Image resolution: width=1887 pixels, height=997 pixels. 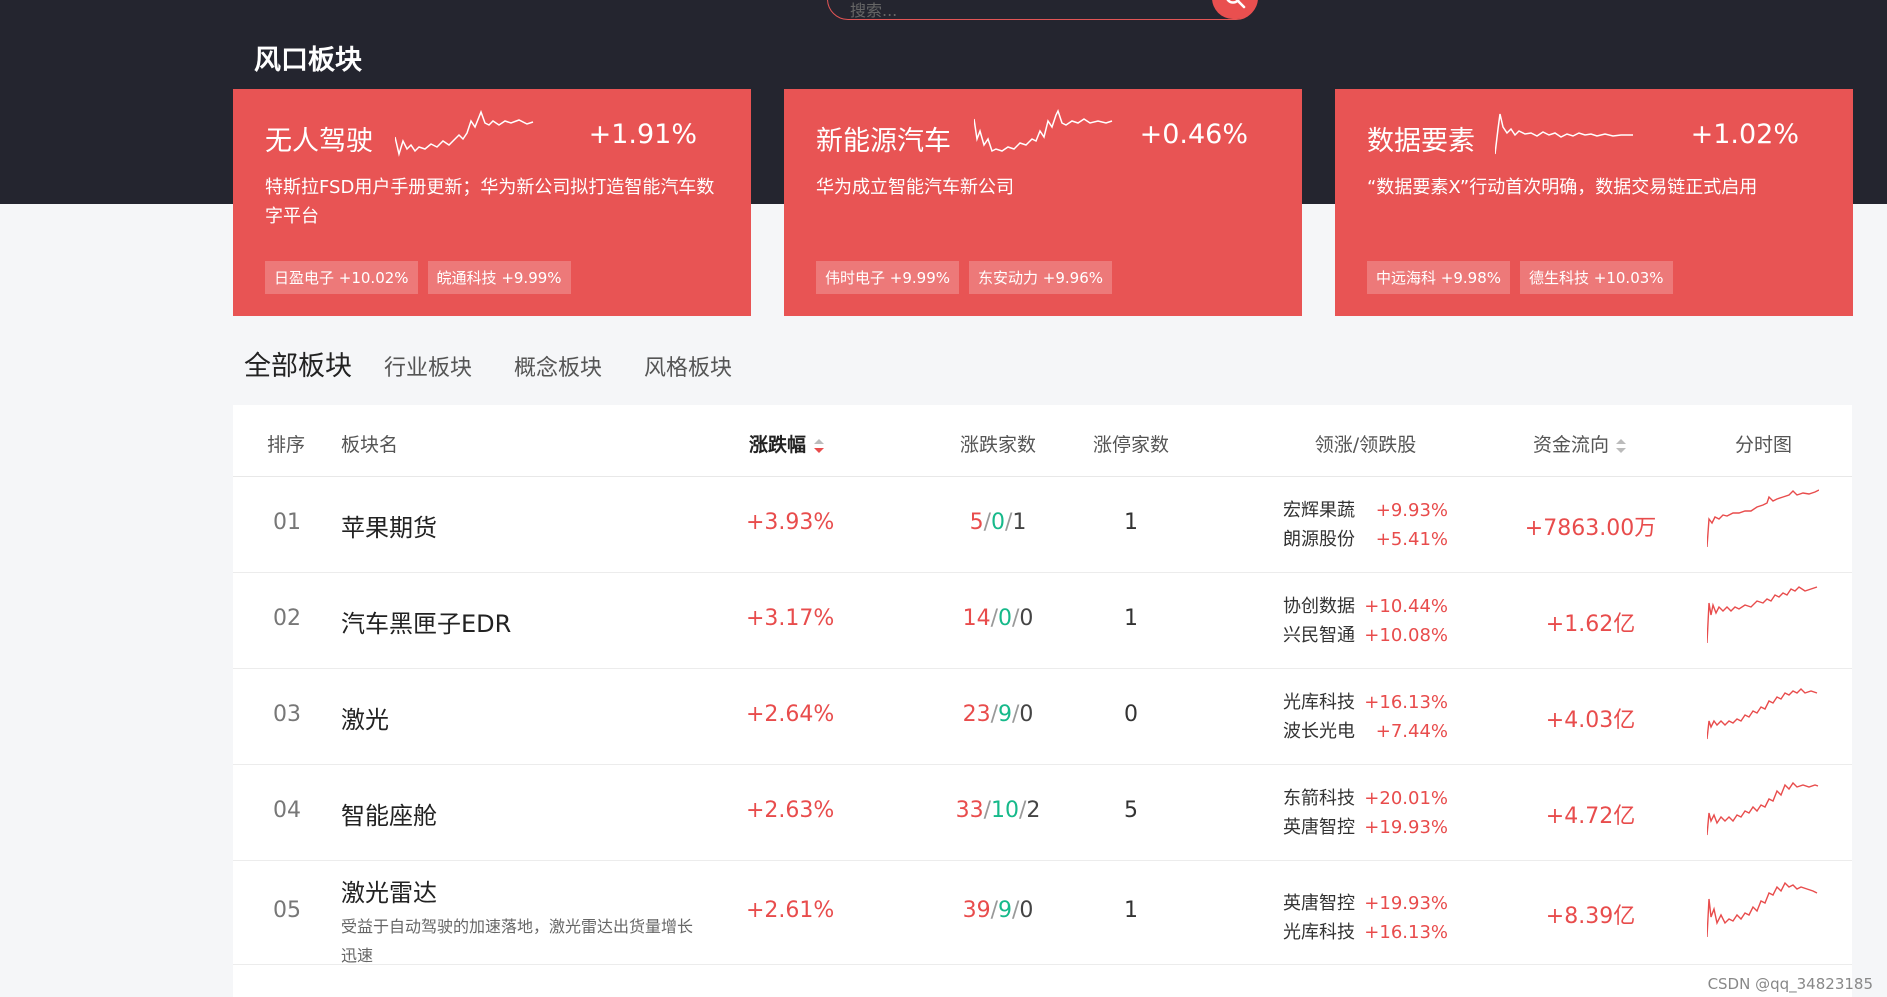 I want to click on header-rank: 排序, so click(x=286, y=445).